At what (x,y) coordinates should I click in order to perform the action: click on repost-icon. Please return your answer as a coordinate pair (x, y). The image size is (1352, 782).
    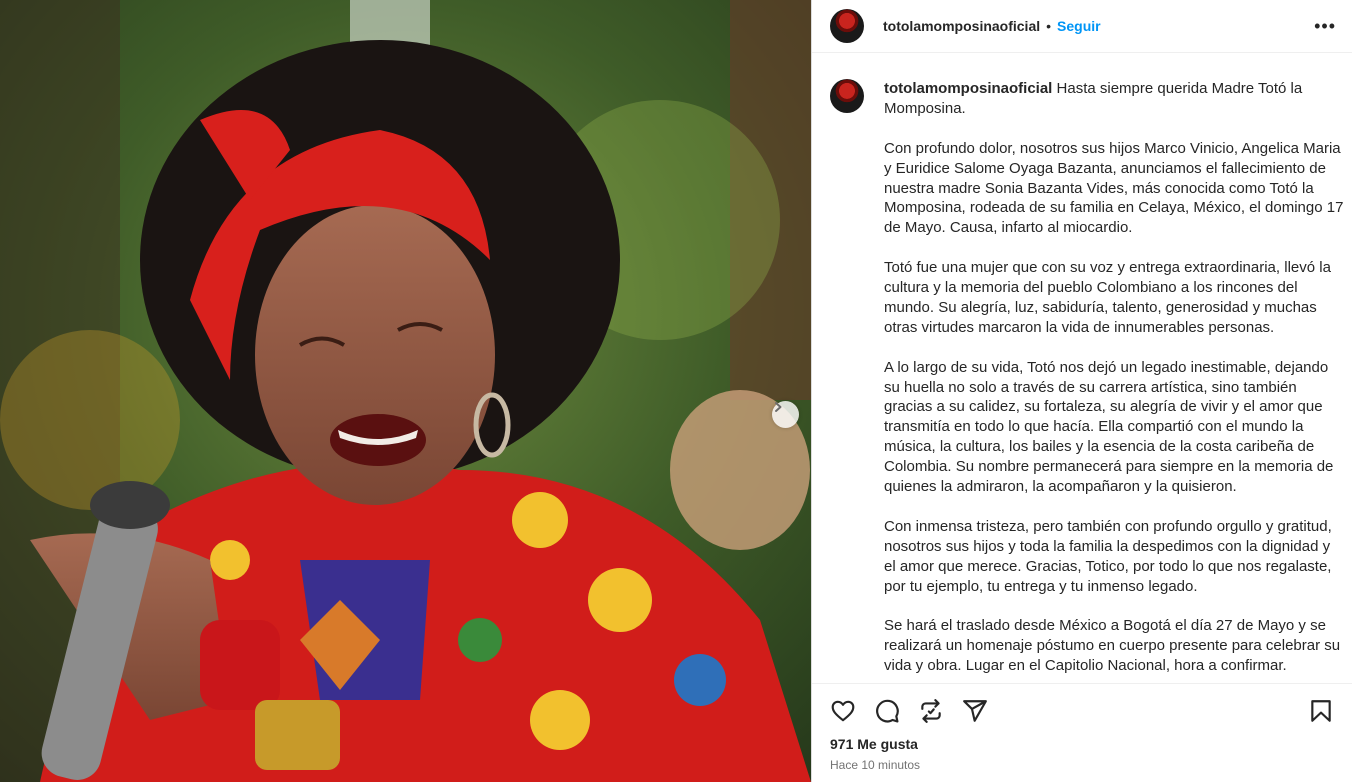
    Looking at the image, I should click on (931, 711).